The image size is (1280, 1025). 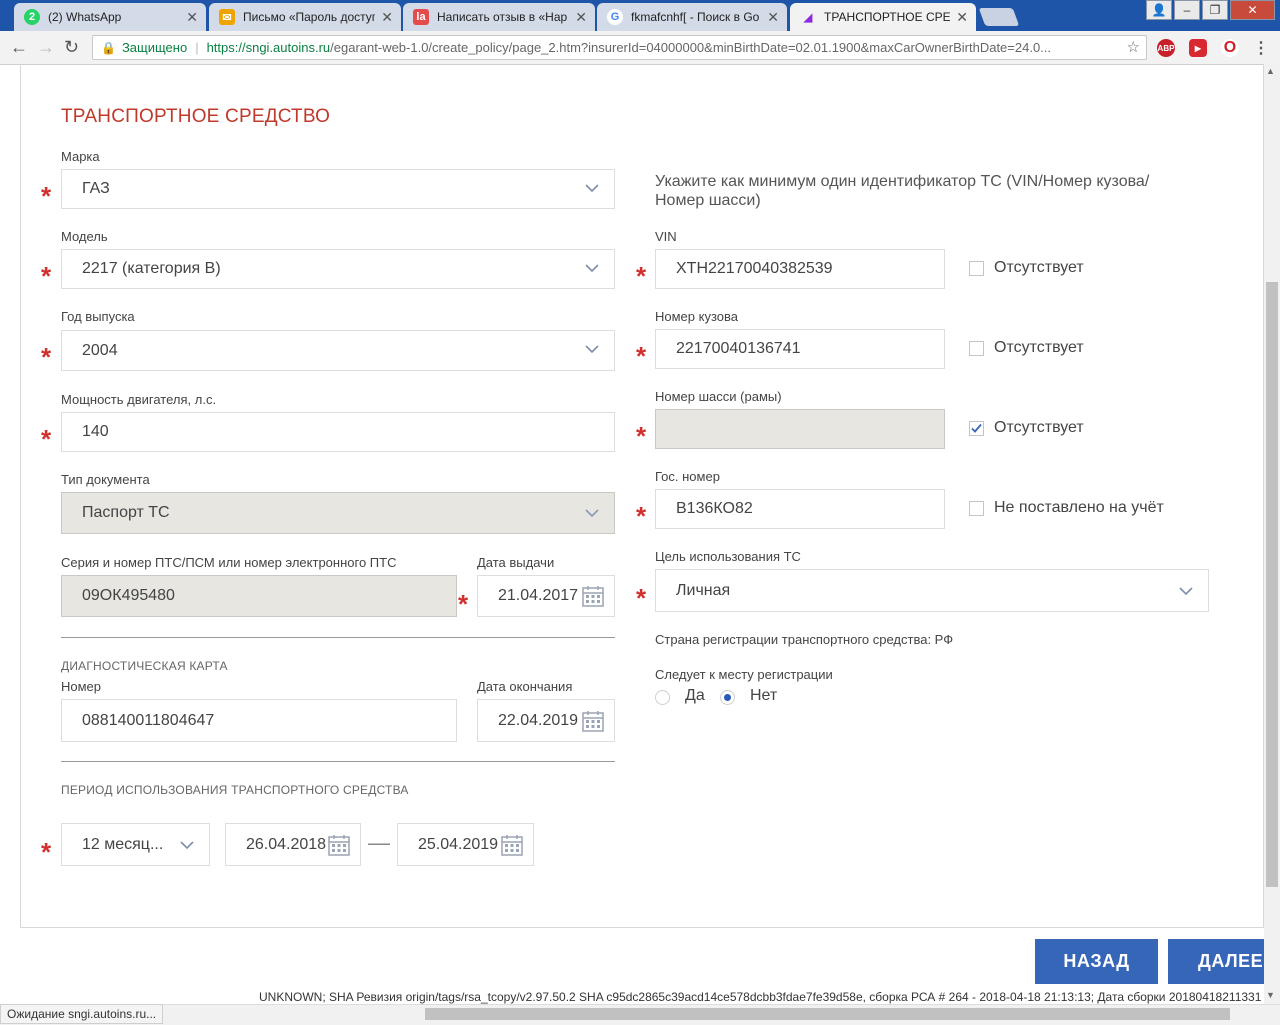 I want to click on plate-not-registered-checkbox, so click(x=976, y=508).